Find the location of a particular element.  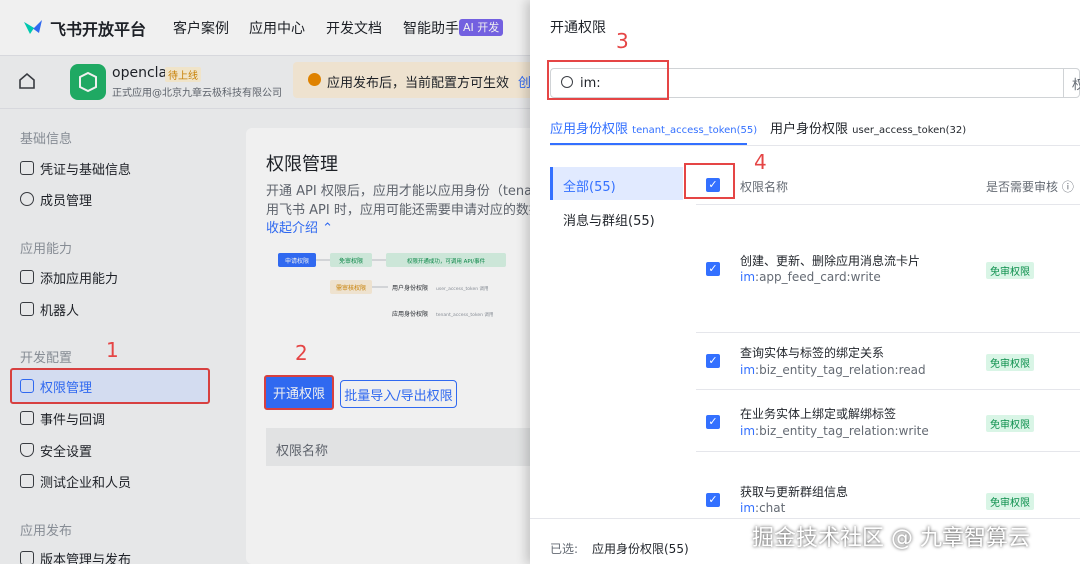

box-icon is located at coordinates (88, 82).